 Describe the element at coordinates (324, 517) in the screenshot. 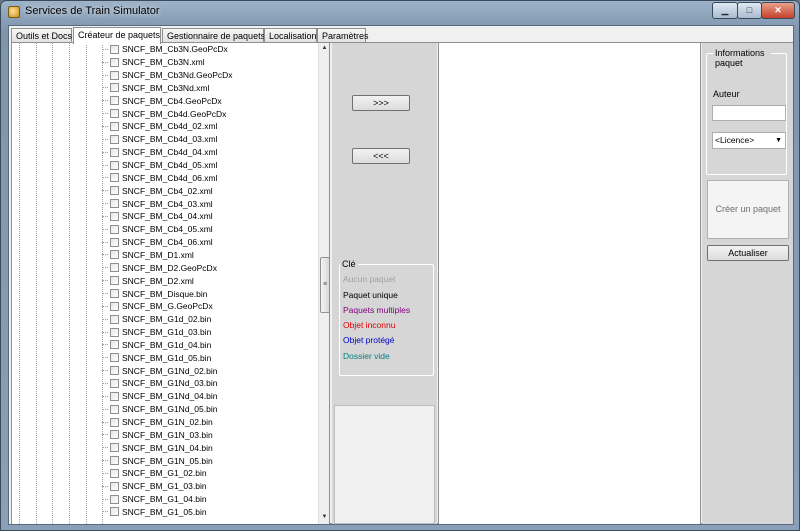

I see `scroll-down-arrow-icon: ▼` at that location.